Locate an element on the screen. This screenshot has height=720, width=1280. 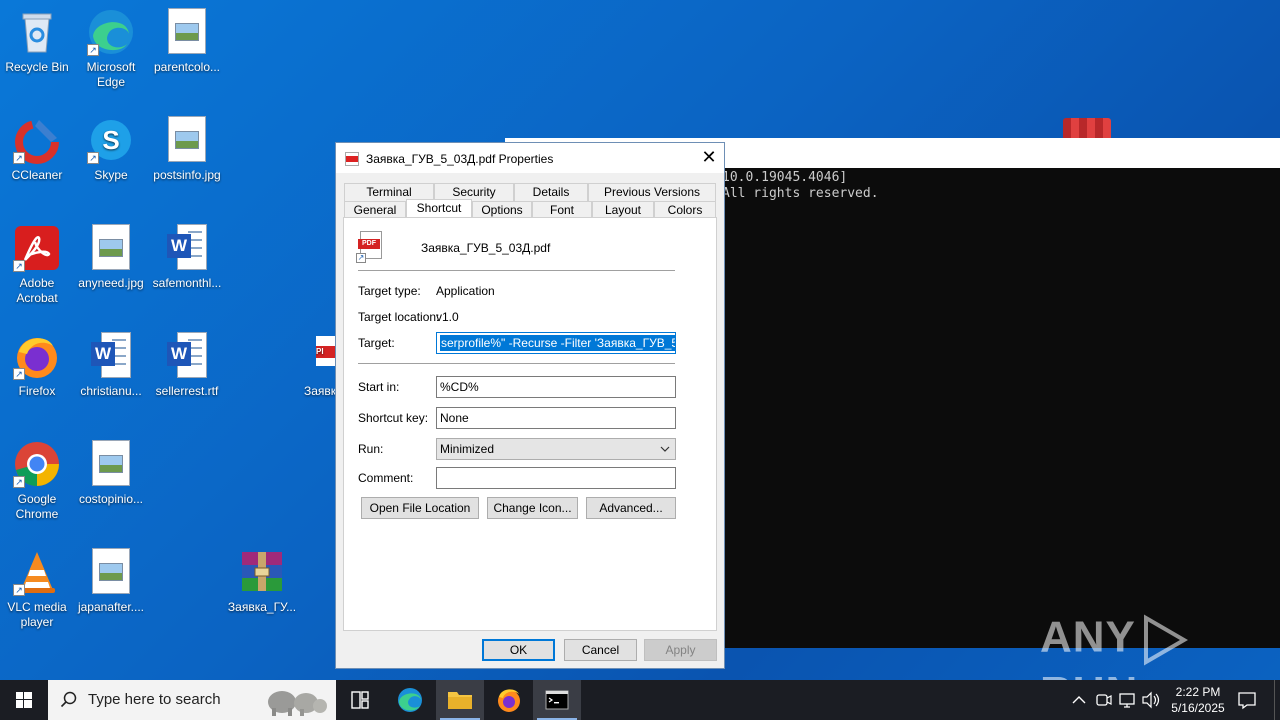
shortcut-key-label: Shortcut key: is located at coordinates (393, 418).